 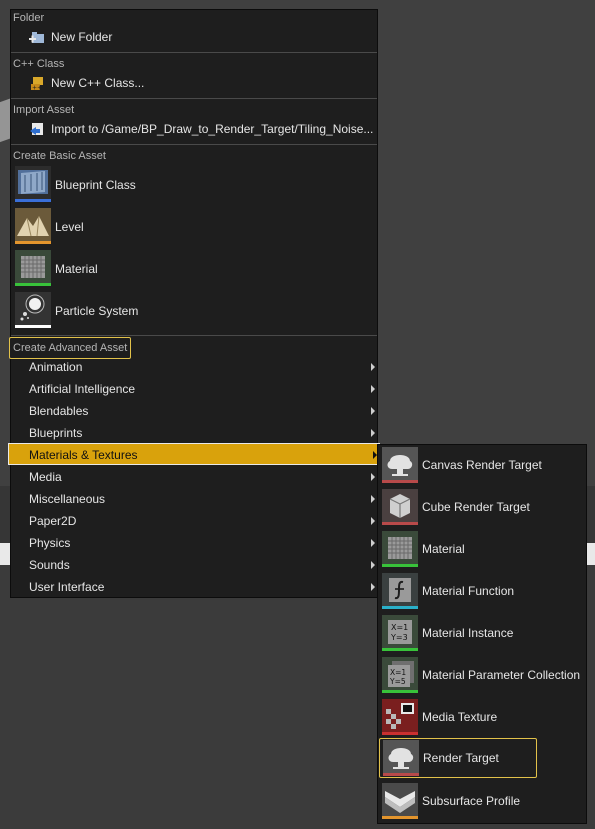 What do you see at coordinates (194, 367) in the screenshot?
I see `category-animation: Animation` at bounding box center [194, 367].